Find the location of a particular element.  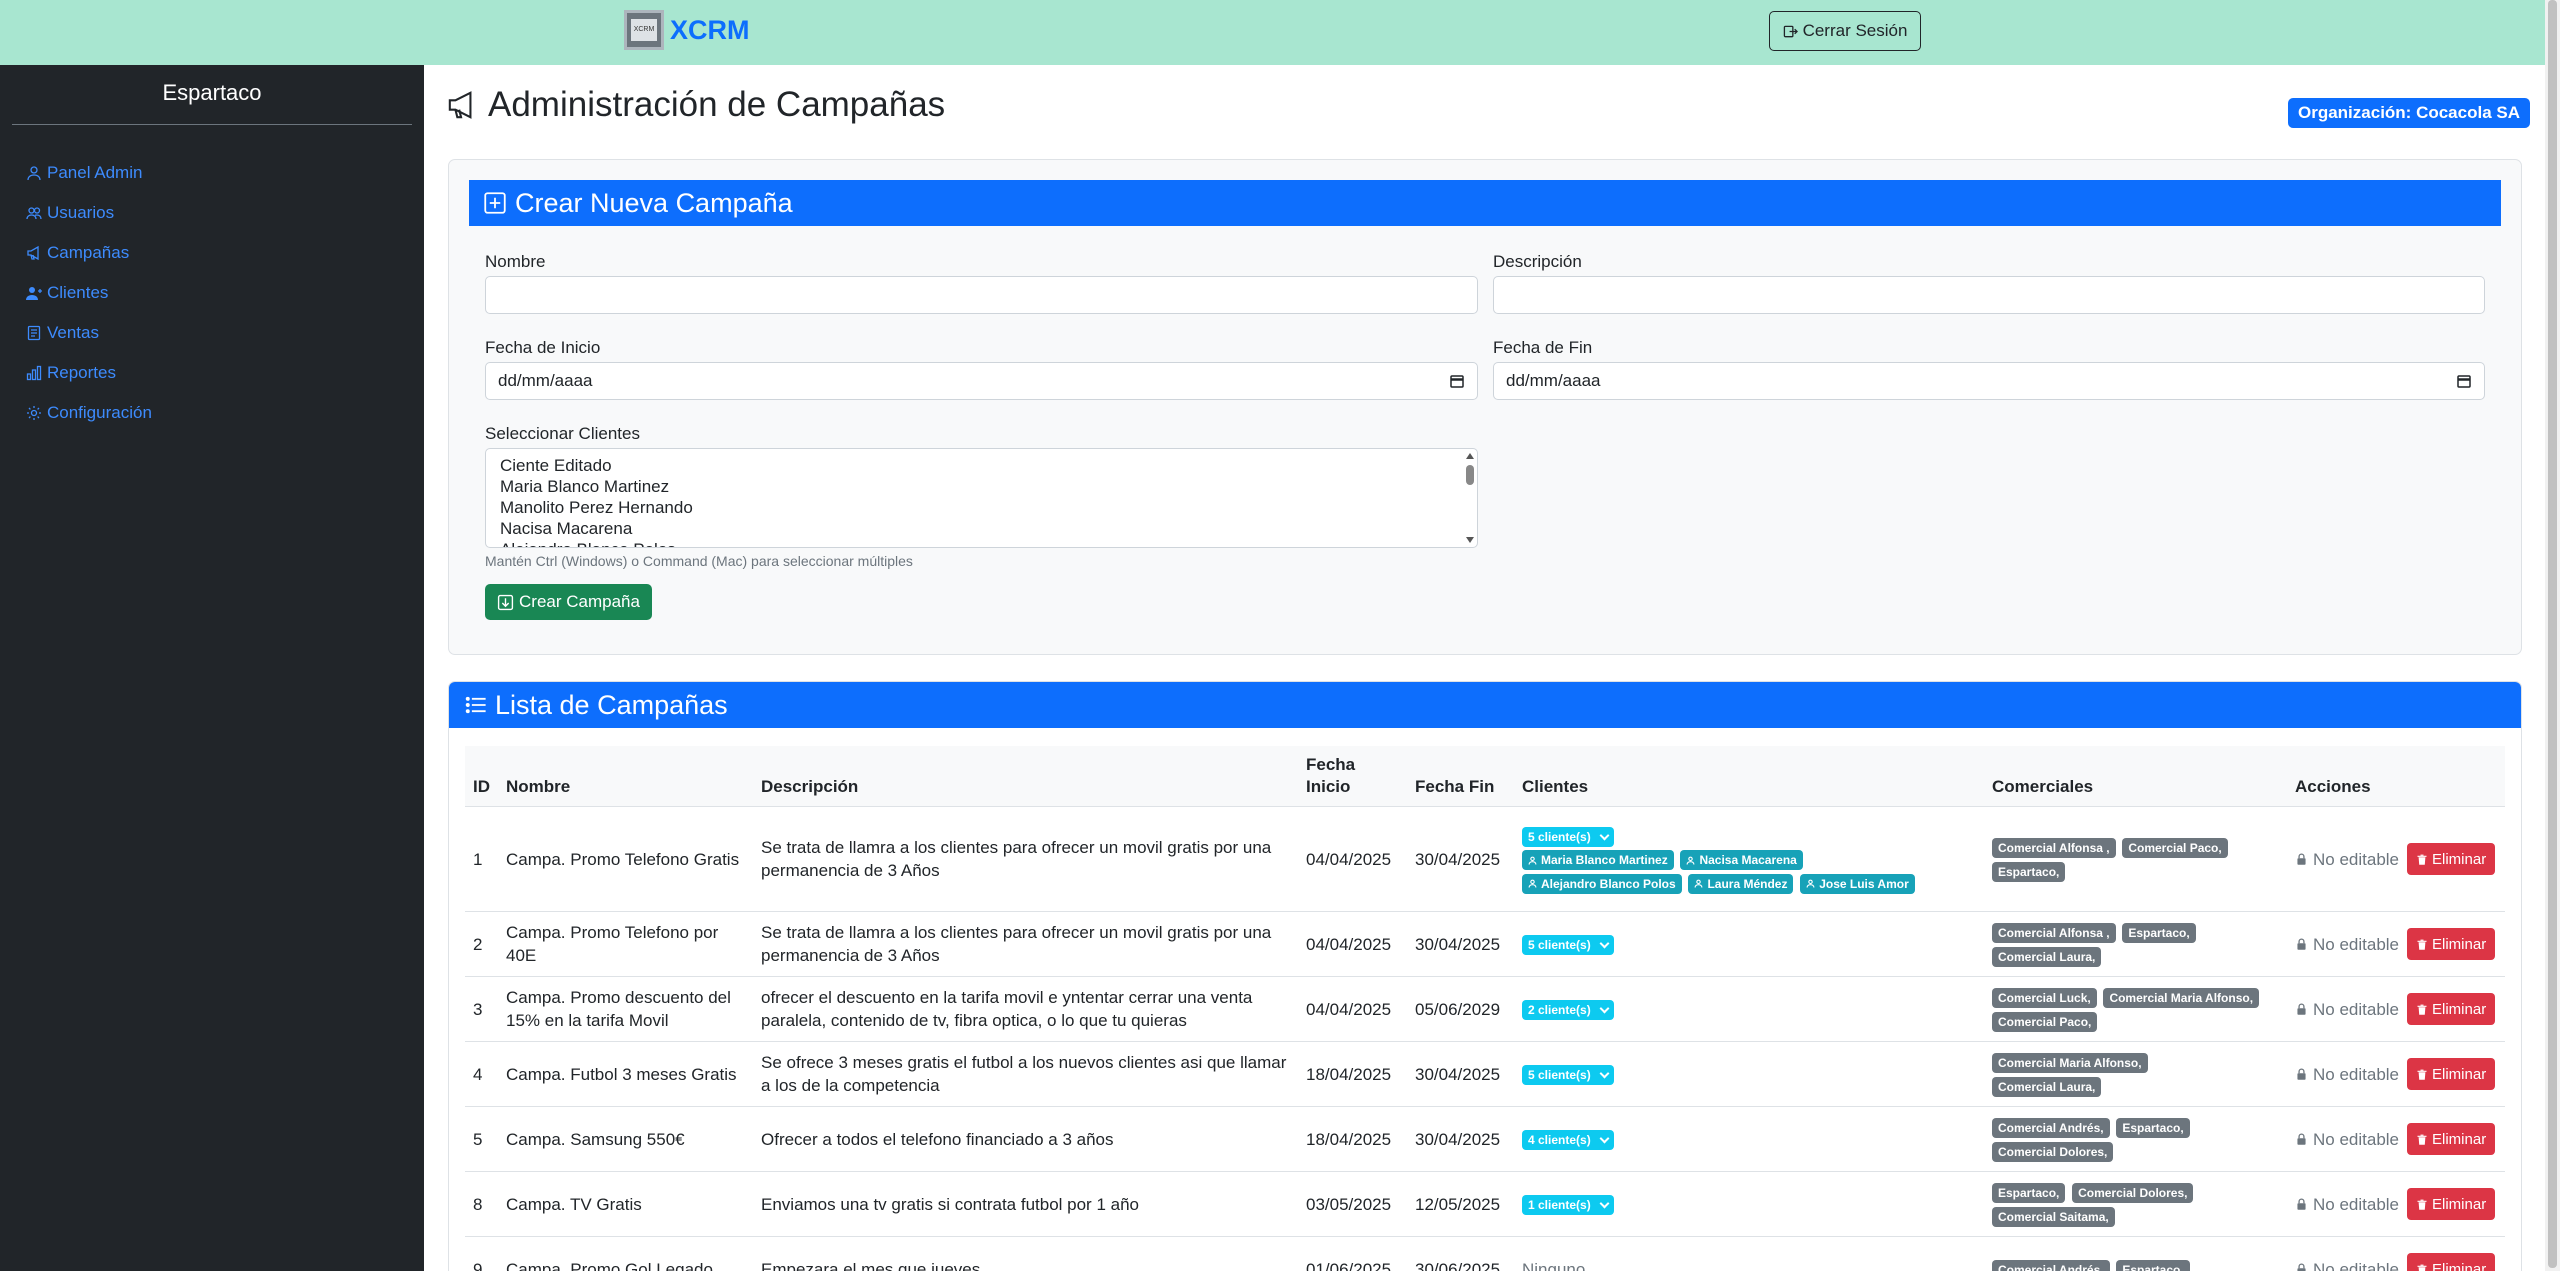

sidebar-item-campanas: Campañas is located at coordinates (89, 253).